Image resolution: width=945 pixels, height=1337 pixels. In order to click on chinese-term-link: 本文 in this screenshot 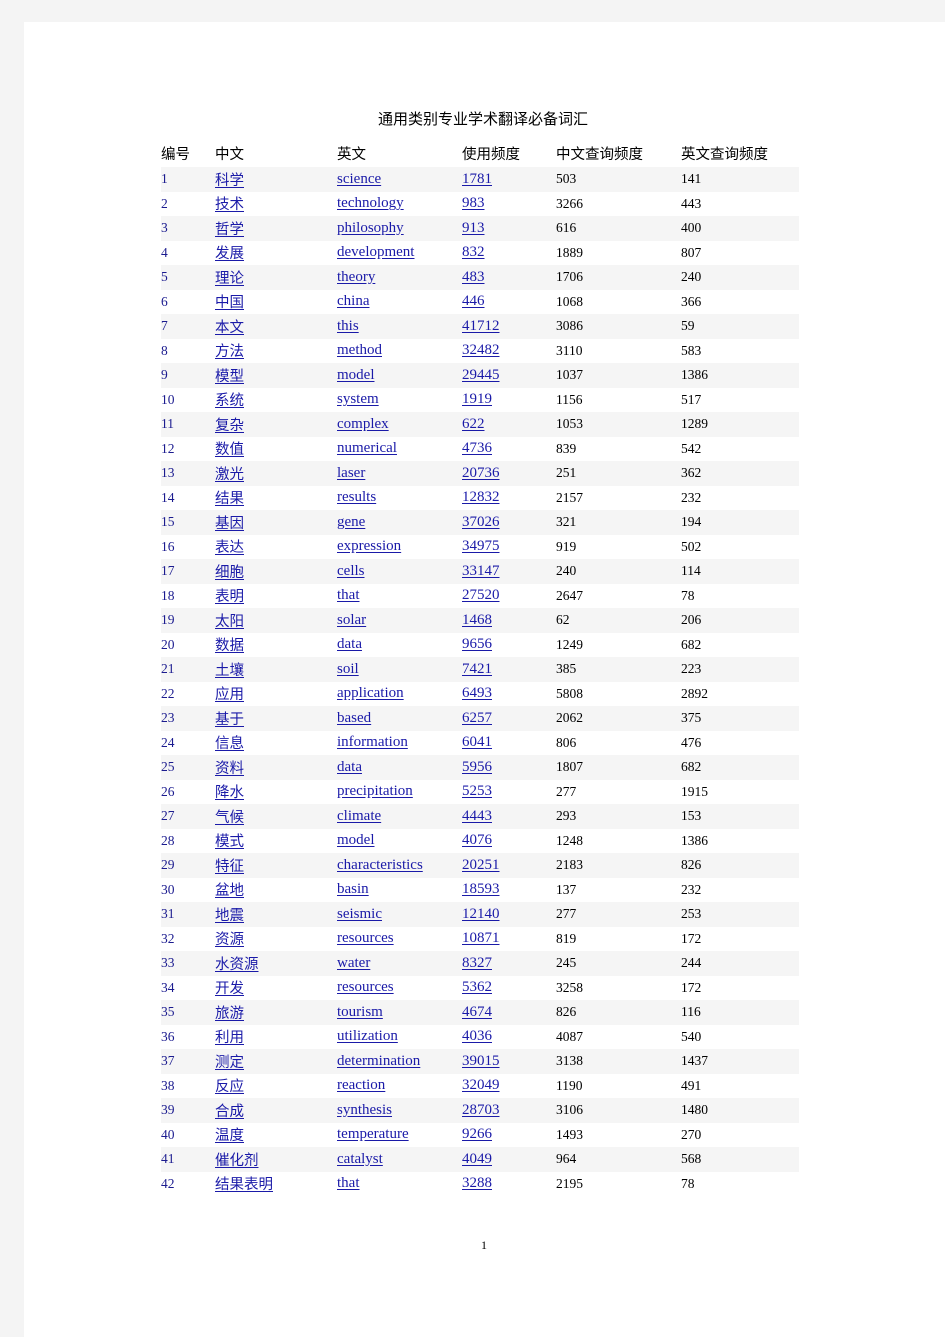, I will do `click(229, 328)`.